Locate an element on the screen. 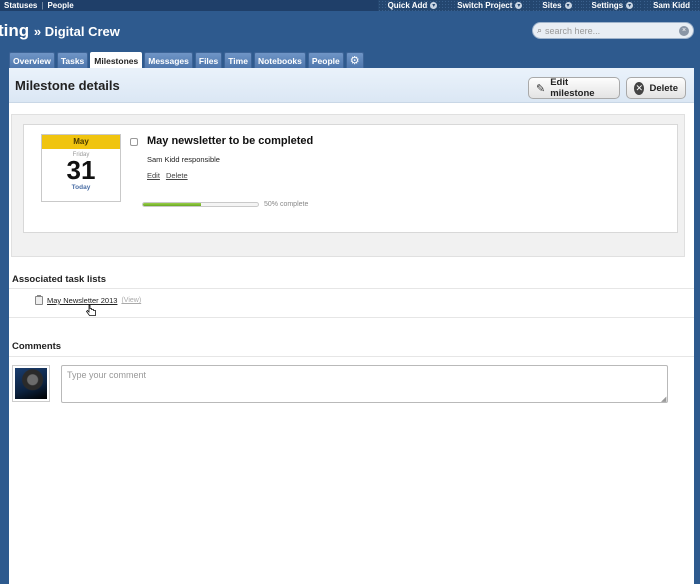  milestone-actions: Edit Delete is located at coordinates (167, 175).